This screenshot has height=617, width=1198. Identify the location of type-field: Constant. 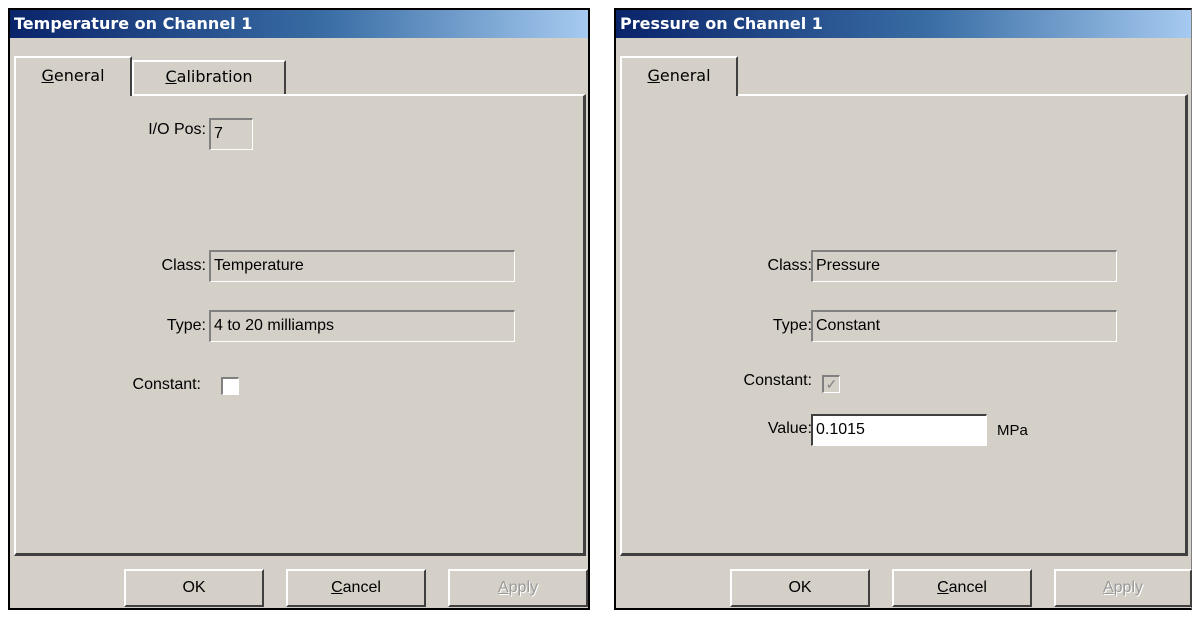
(964, 326).